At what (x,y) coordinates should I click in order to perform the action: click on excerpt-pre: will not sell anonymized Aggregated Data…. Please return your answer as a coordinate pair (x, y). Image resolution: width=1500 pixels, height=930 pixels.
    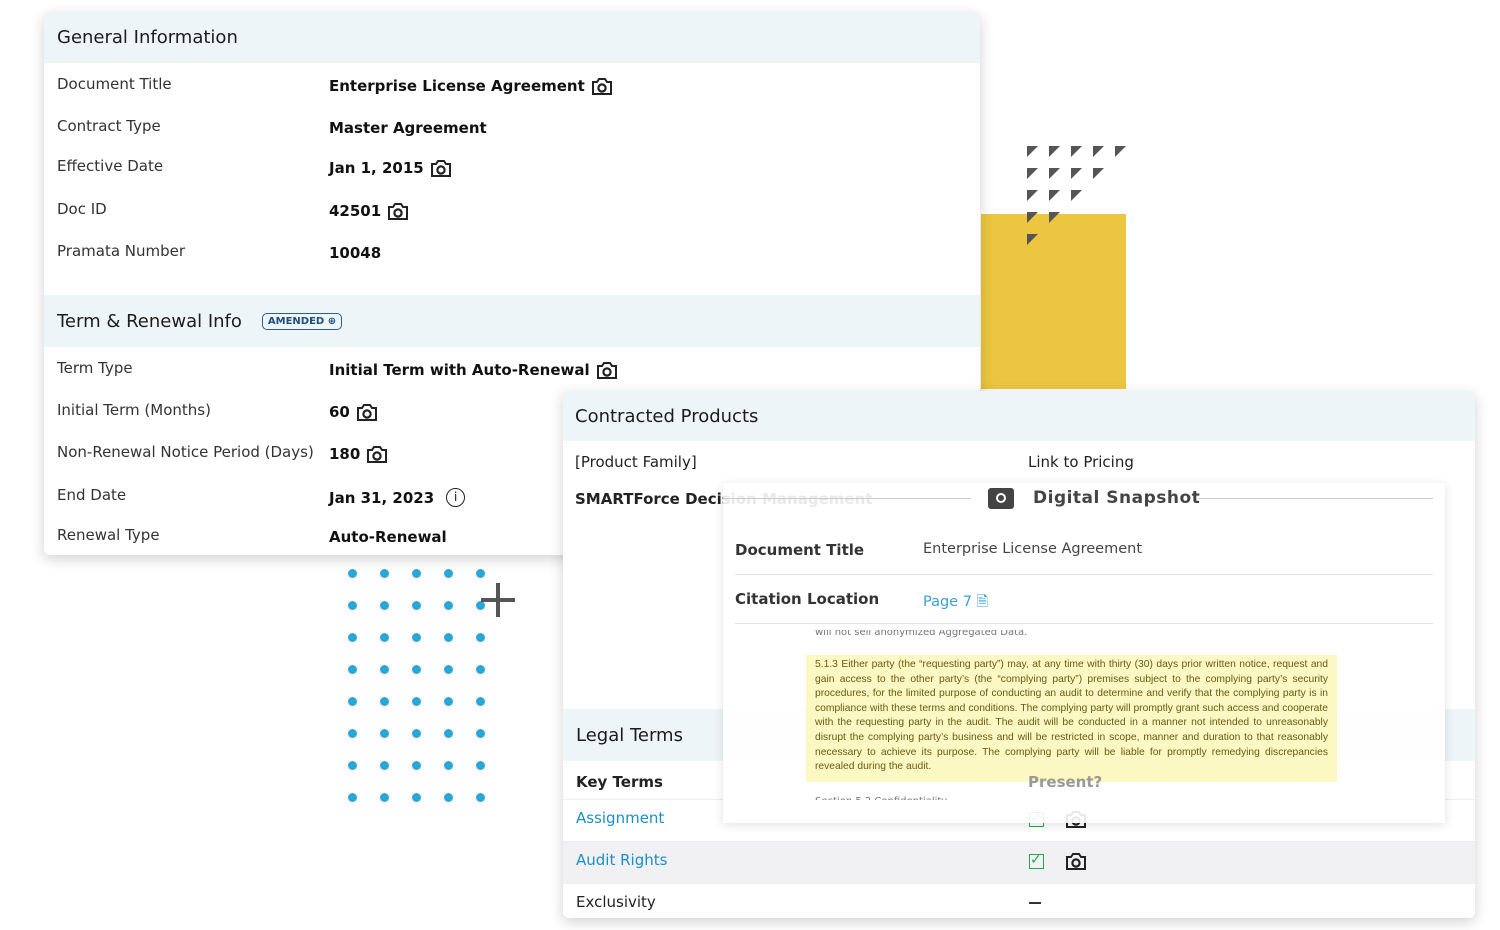
    Looking at the image, I should click on (921, 634).